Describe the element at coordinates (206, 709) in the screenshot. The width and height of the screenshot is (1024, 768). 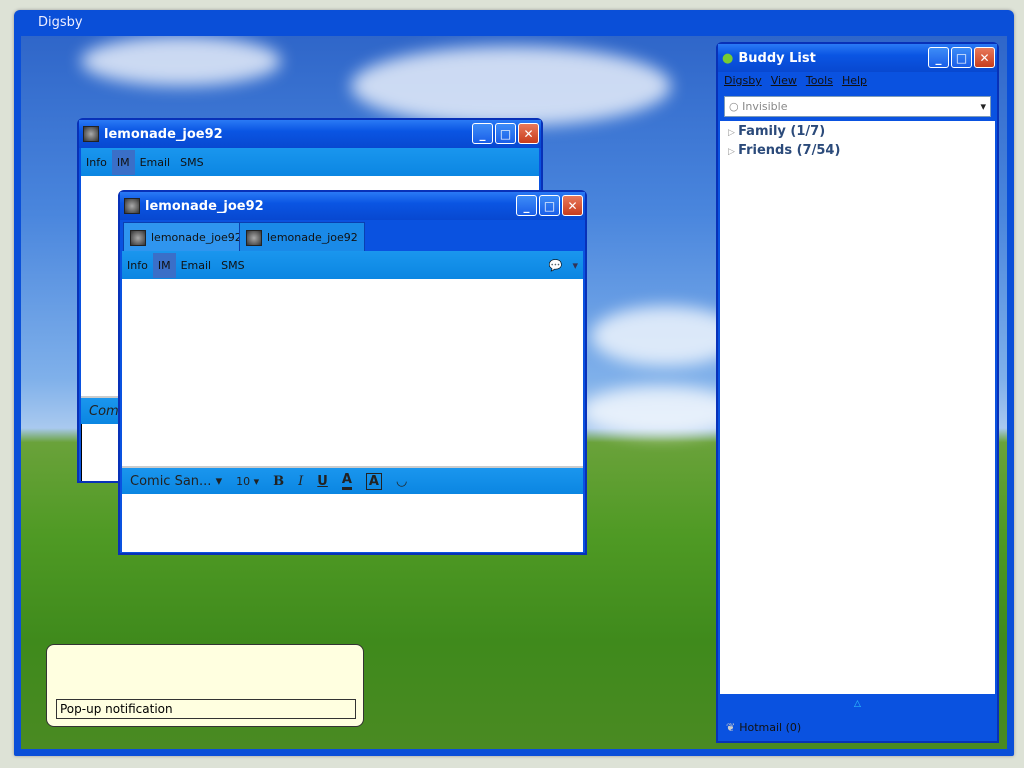
I see `popup-text: Pop-up notification` at that location.